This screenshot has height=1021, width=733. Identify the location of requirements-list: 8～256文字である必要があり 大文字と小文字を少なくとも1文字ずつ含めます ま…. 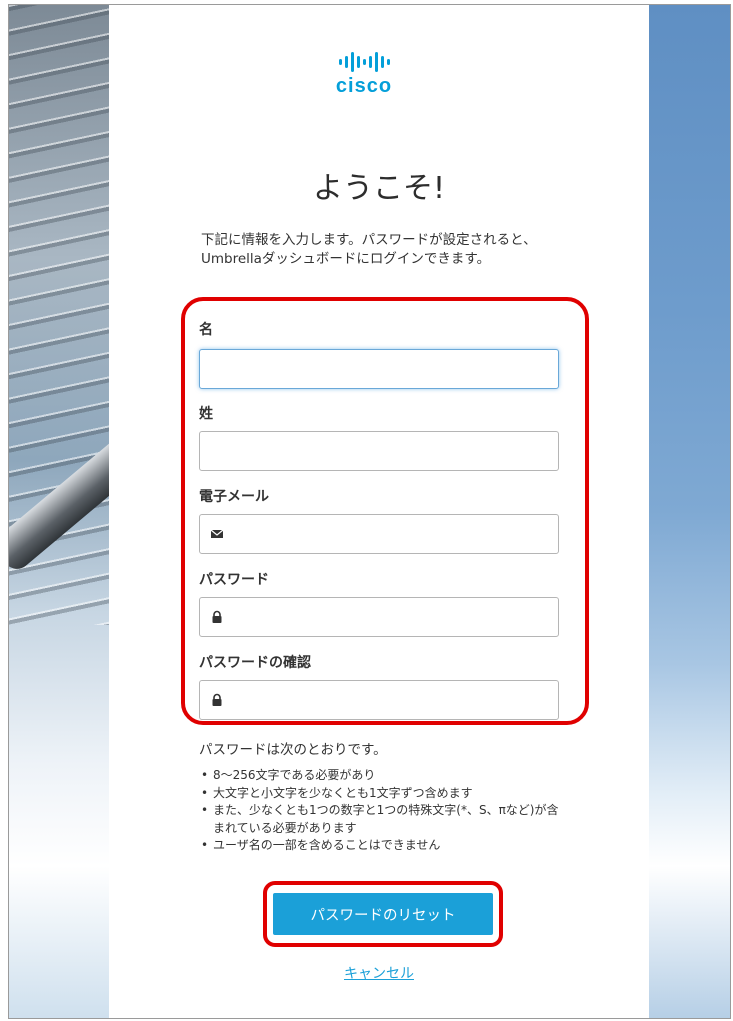
(381, 811).